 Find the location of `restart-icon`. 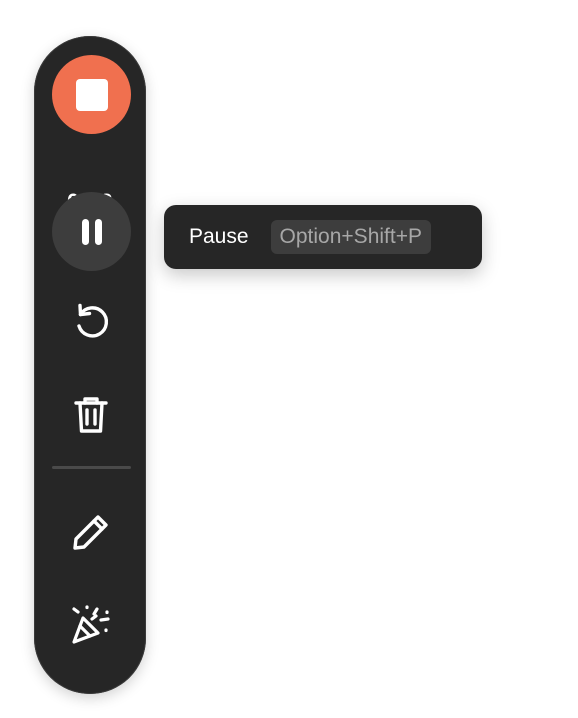

restart-icon is located at coordinates (91, 322).